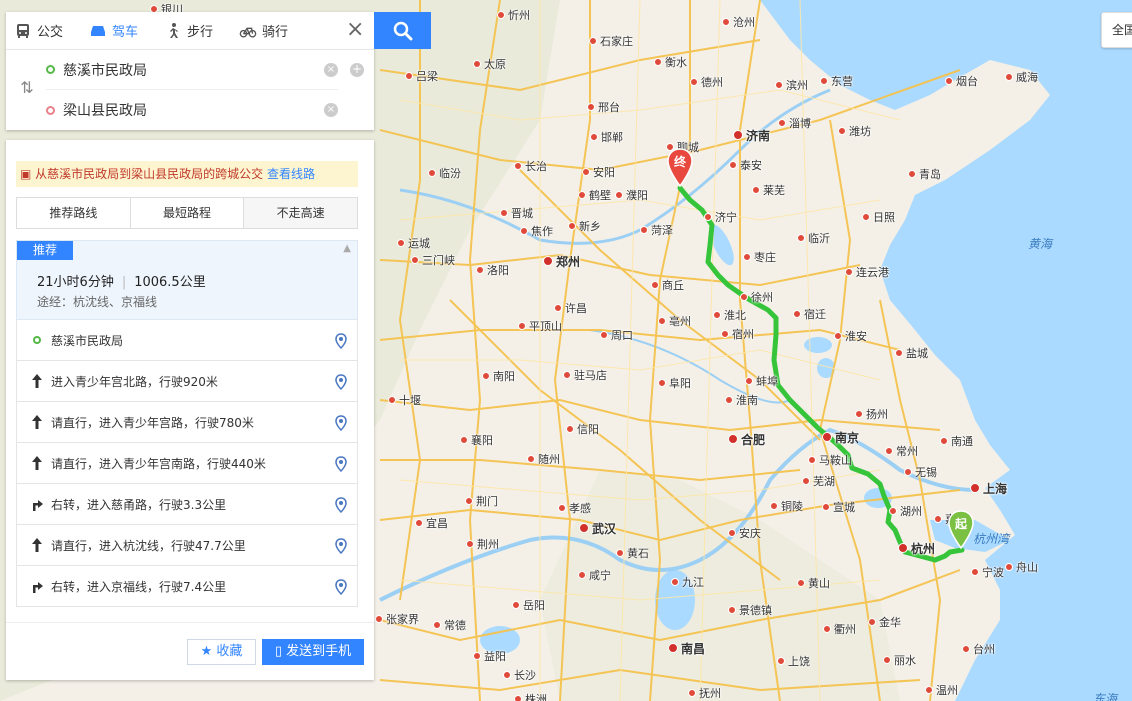  I want to click on city-label: 淮安, so click(850, 337).